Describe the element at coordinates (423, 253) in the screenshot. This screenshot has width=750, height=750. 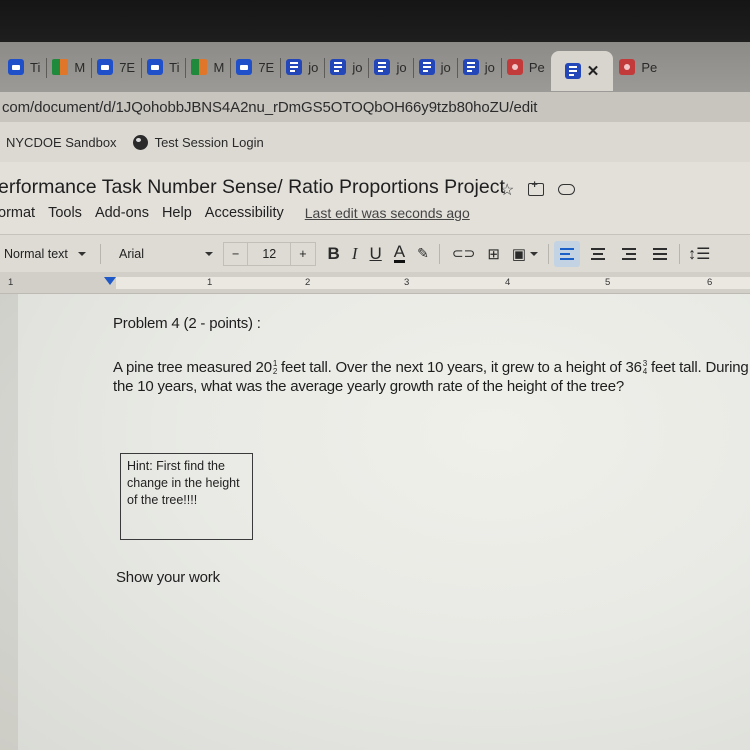
I see `highlight-pen-icon: ✎` at that location.